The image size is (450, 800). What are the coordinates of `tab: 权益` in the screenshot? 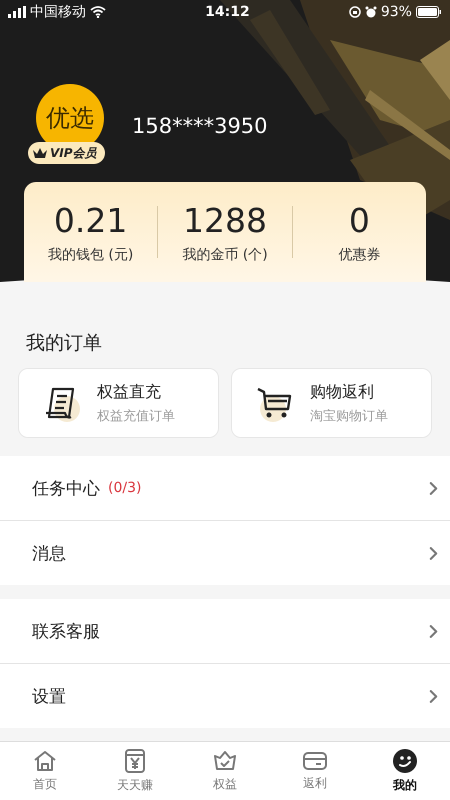 It's located at (225, 771).